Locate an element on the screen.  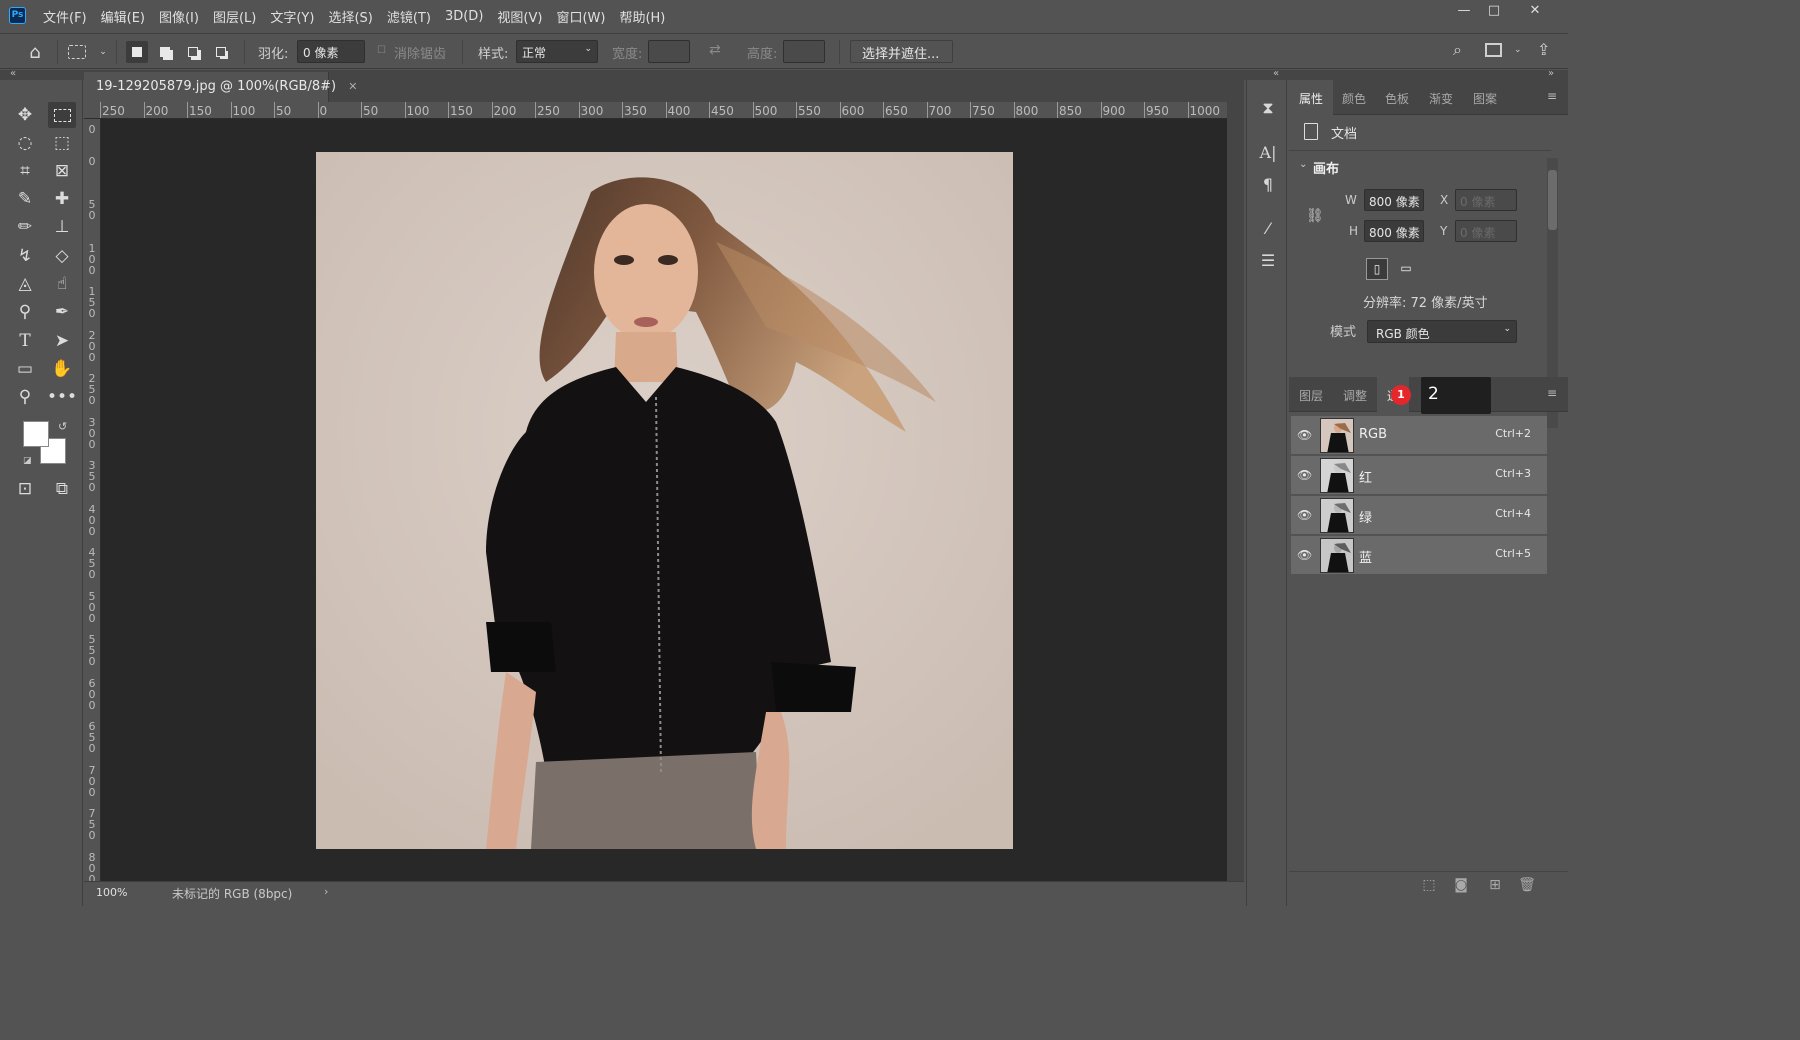
width-input is located at coordinates (669, 51).